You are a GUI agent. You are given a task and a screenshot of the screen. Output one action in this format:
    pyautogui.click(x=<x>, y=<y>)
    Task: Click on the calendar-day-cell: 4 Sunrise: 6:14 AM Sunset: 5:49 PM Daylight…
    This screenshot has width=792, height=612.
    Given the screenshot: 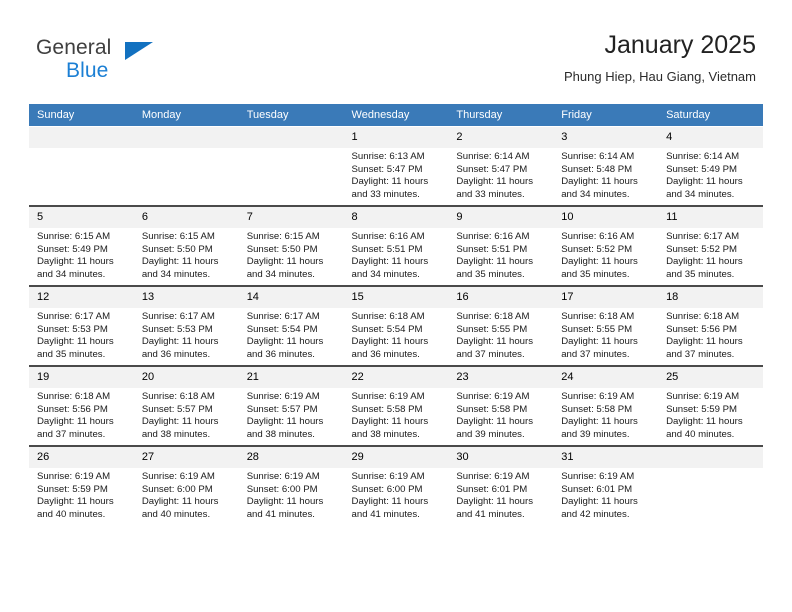 What is the action you would take?
    pyautogui.click(x=710, y=166)
    